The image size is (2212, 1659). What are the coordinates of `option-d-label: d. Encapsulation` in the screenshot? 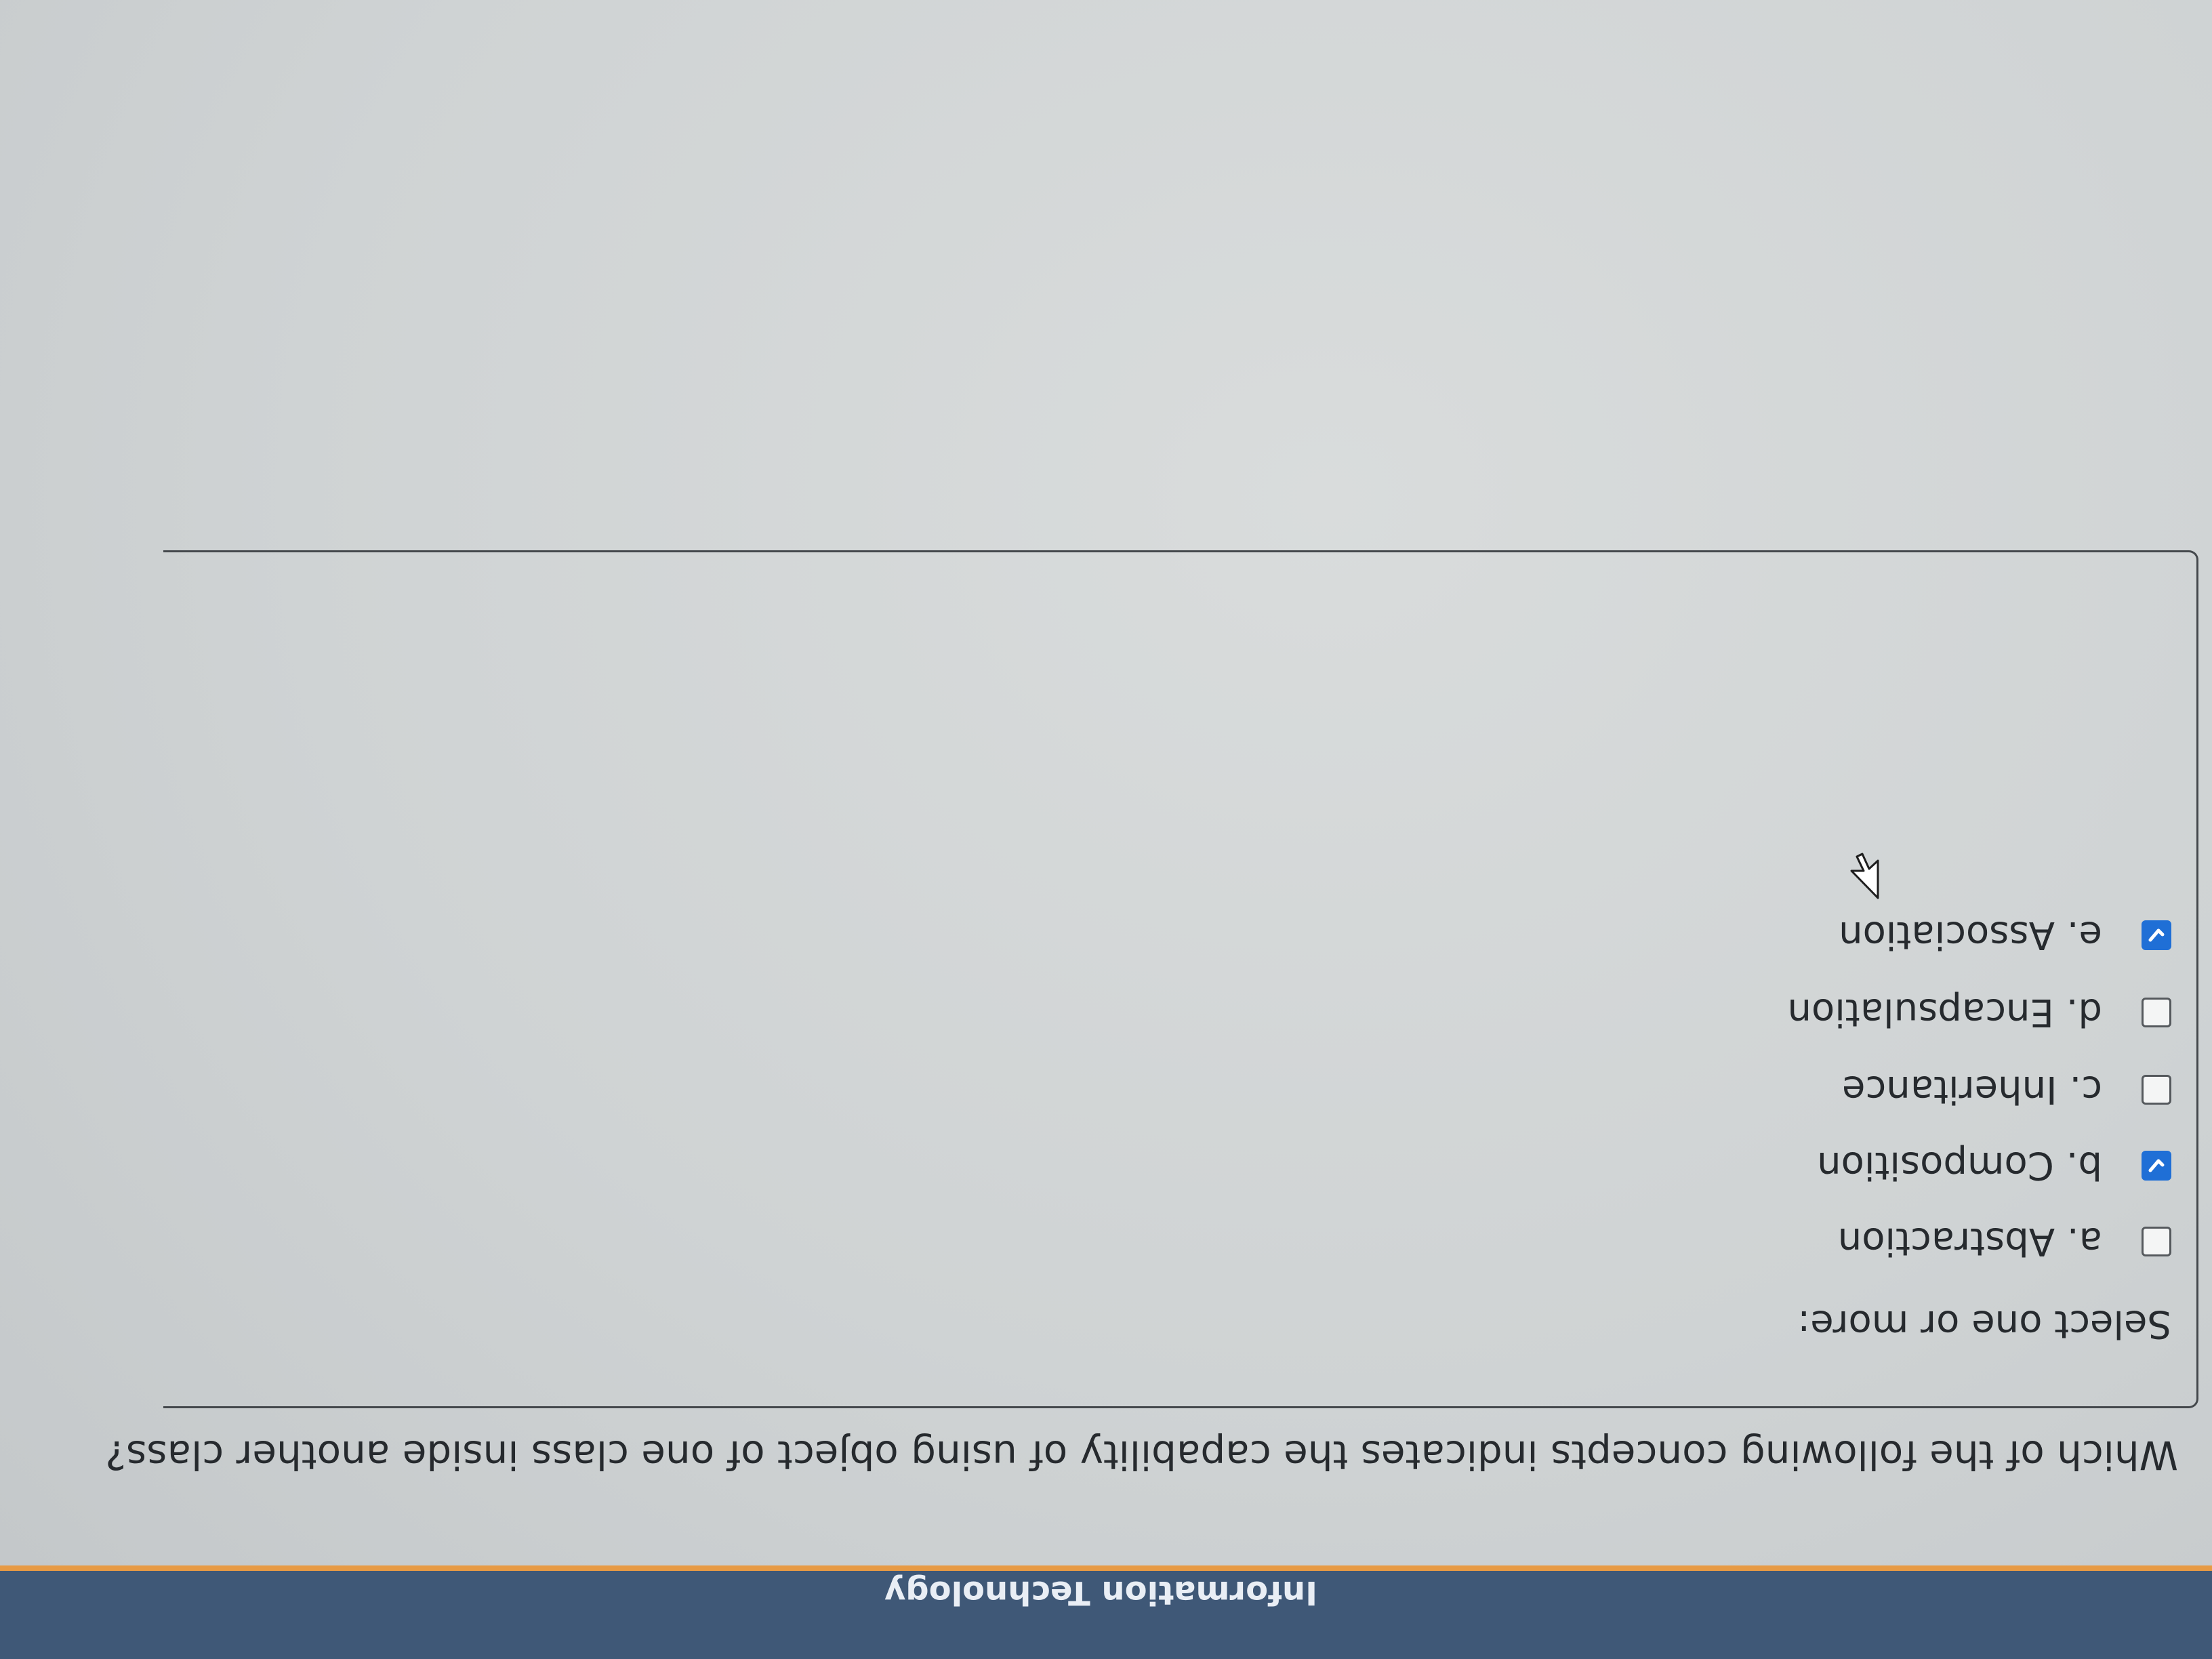 It's located at (1945, 1013).